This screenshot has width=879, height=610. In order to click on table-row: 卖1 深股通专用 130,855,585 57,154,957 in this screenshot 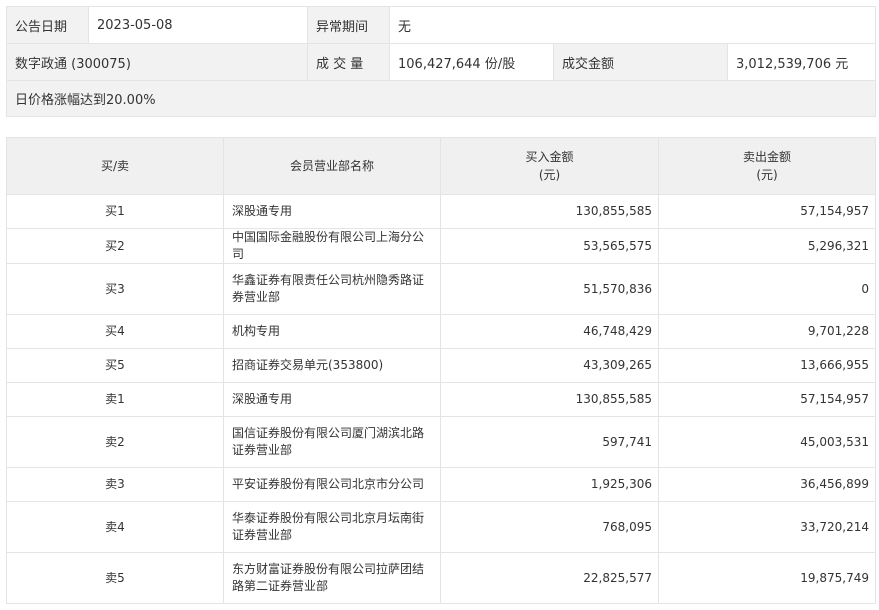, I will do `click(441, 399)`.